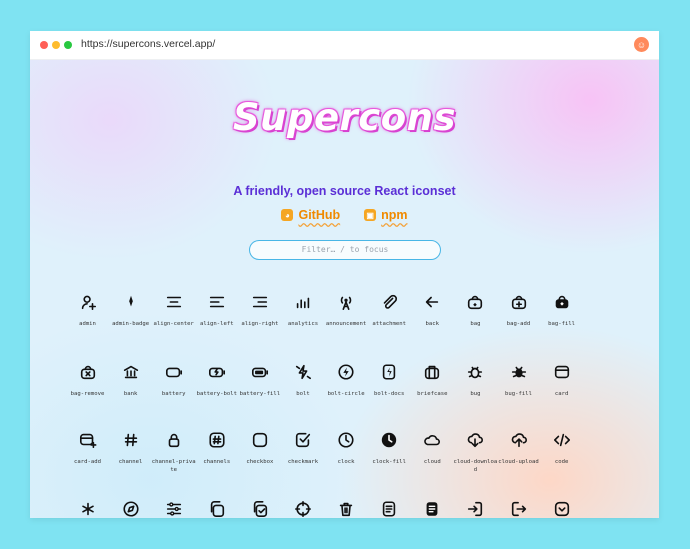 The height and width of the screenshot is (549, 690). I want to click on battery-fill-icon, so click(260, 372).